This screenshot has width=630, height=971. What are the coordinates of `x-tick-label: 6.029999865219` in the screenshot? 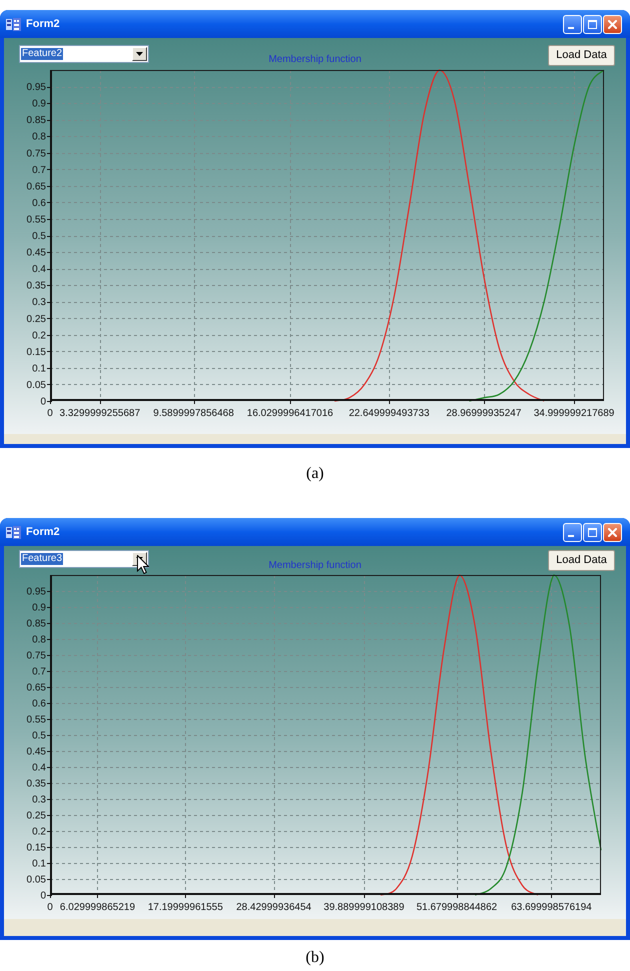 It's located at (97, 907).